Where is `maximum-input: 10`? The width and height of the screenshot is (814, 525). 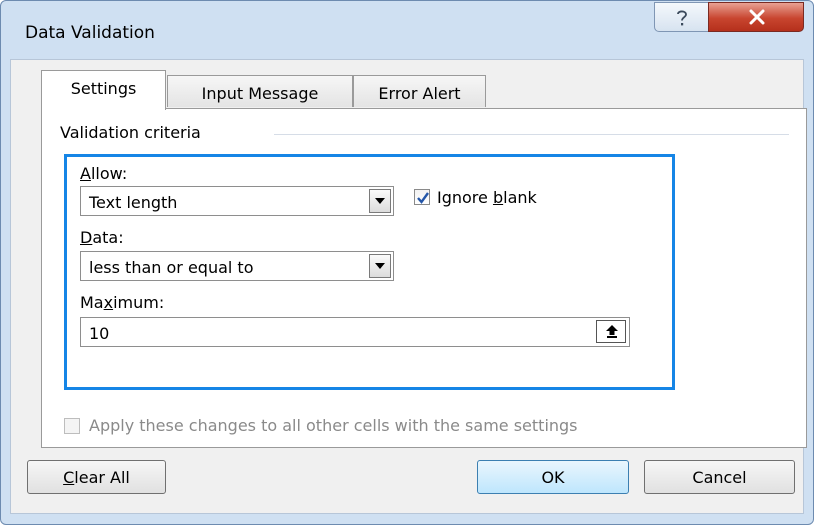
maximum-input: 10 is located at coordinates (355, 332).